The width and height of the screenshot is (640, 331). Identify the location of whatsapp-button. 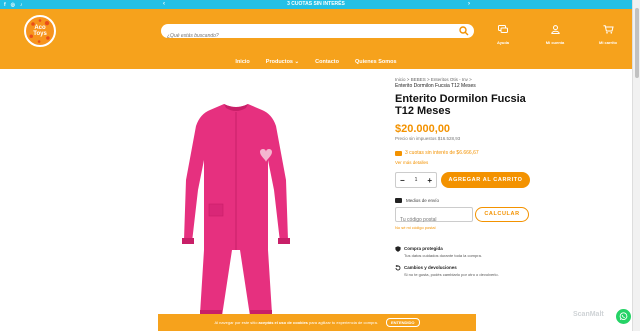
(623, 316).